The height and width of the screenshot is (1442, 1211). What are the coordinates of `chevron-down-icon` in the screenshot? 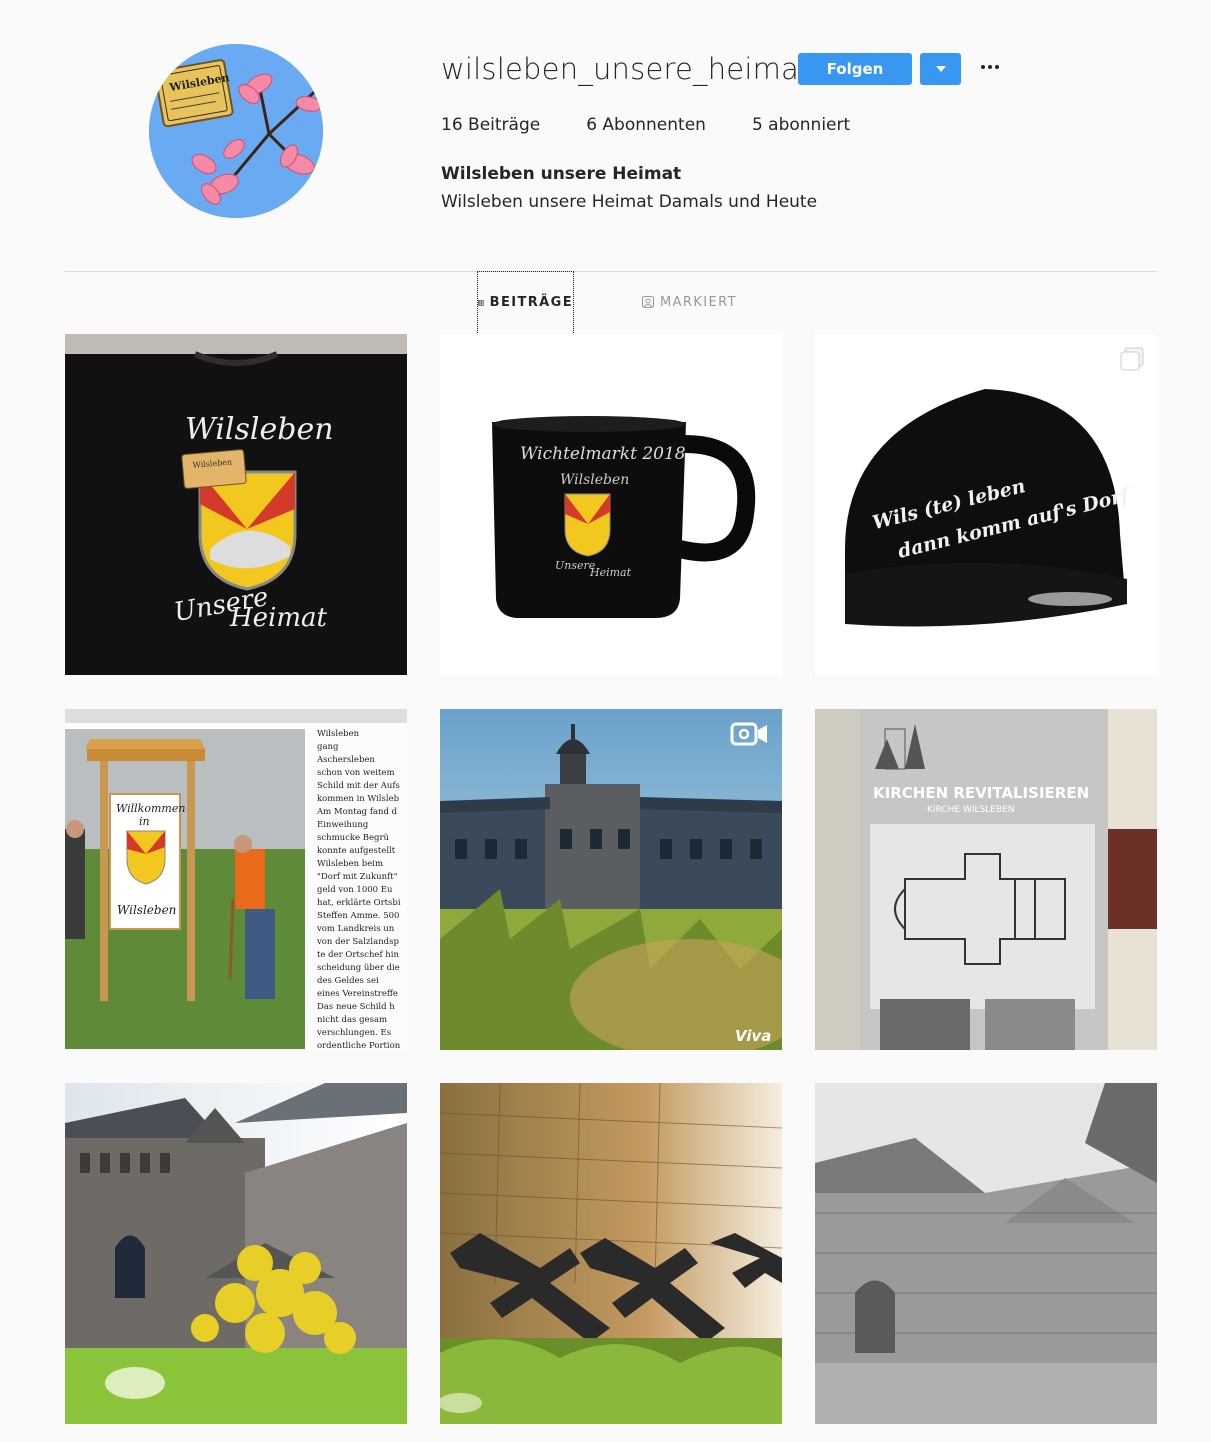 It's located at (940, 69).